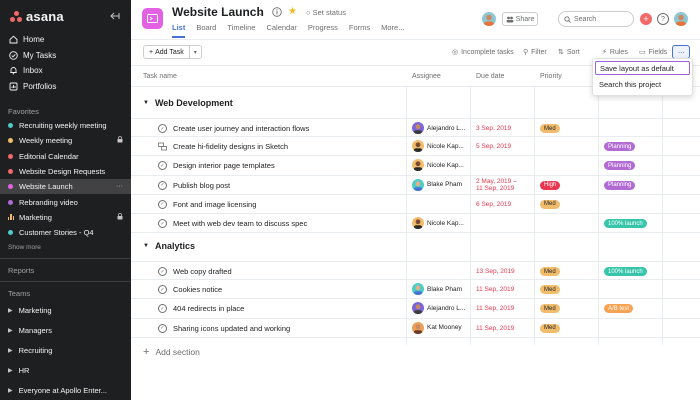 This screenshot has height=400, width=700. I want to click on add-task-dropdown: ▾, so click(195, 52).